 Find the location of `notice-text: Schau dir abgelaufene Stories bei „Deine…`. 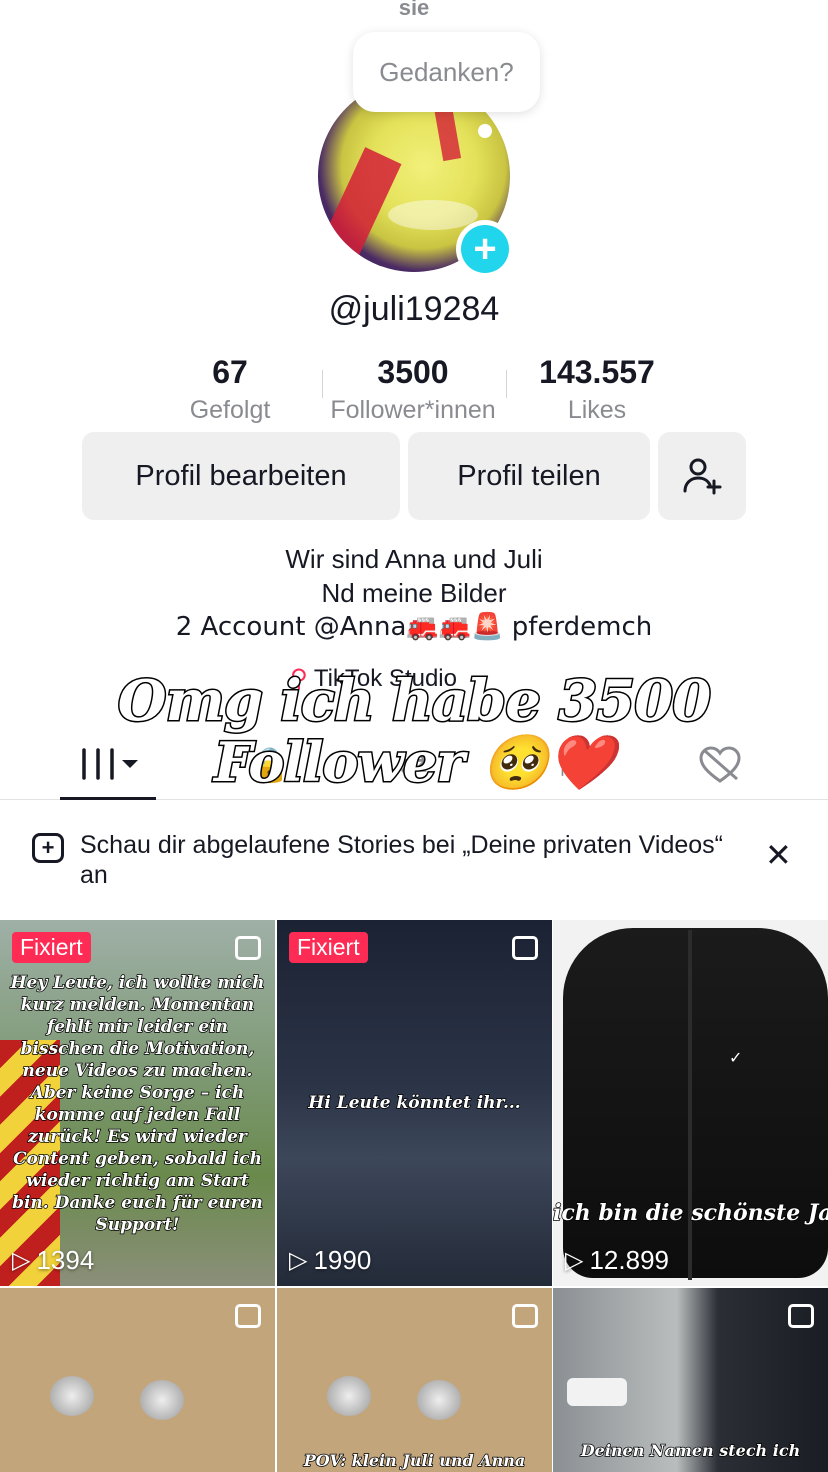

notice-text: Schau dir abgelaufene Stories bei „Deine… is located at coordinates (401, 860).